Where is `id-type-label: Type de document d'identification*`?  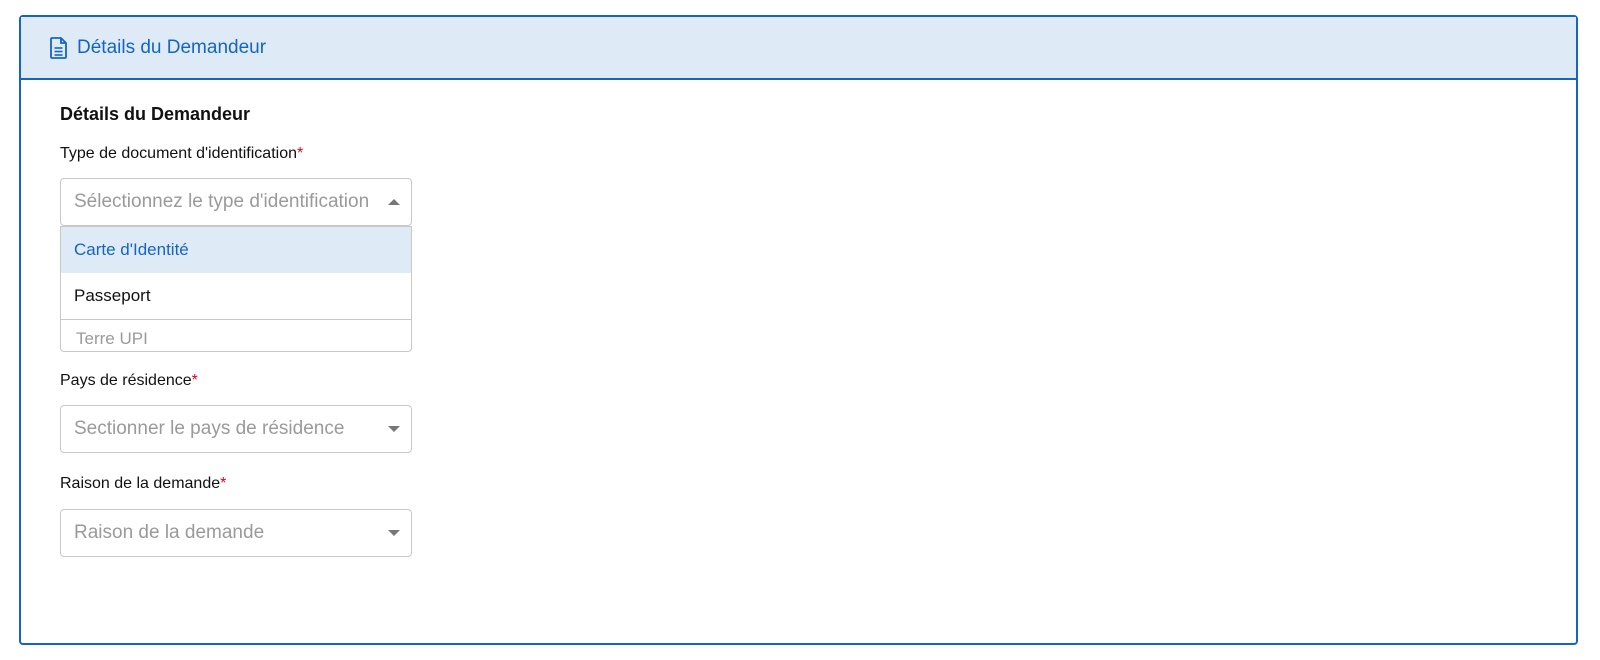 id-type-label: Type de document d'identification* is located at coordinates (181, 154).